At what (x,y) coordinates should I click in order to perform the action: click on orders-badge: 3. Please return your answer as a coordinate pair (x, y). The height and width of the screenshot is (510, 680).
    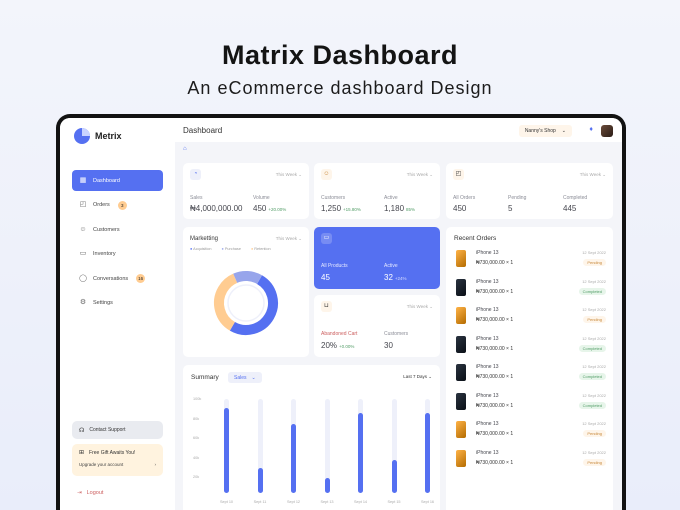
    Looking at the image, I should click on (122, 205).